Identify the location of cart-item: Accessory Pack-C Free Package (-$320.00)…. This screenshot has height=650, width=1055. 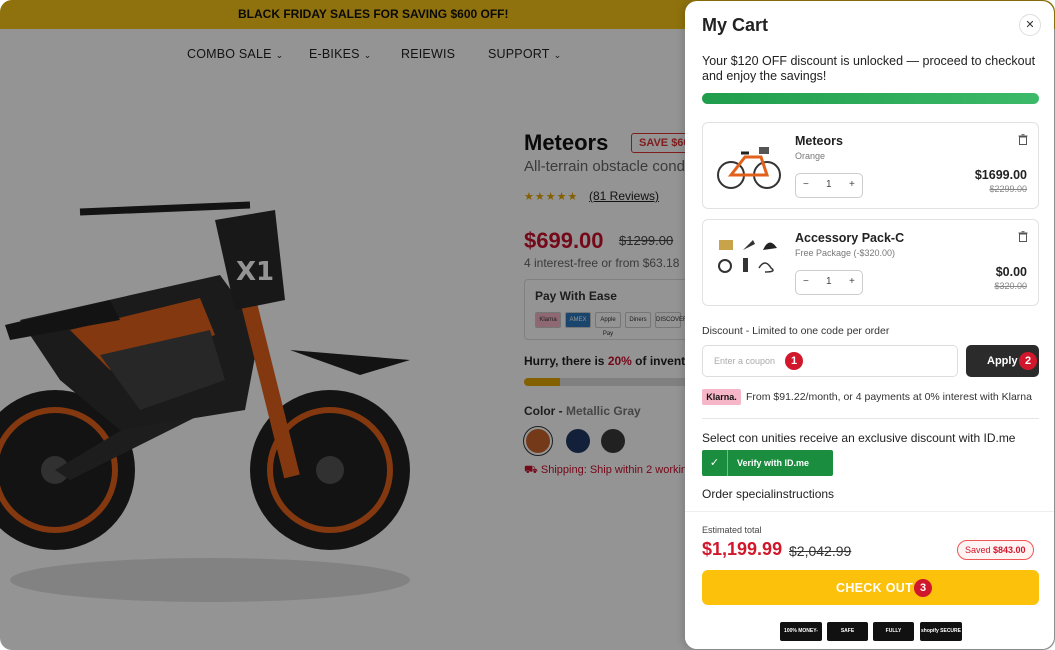
(870, 262).